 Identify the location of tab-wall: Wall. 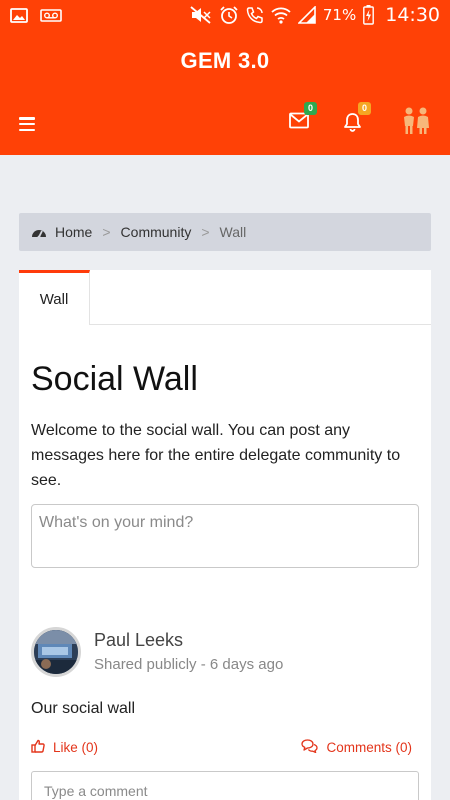
(54, 297).